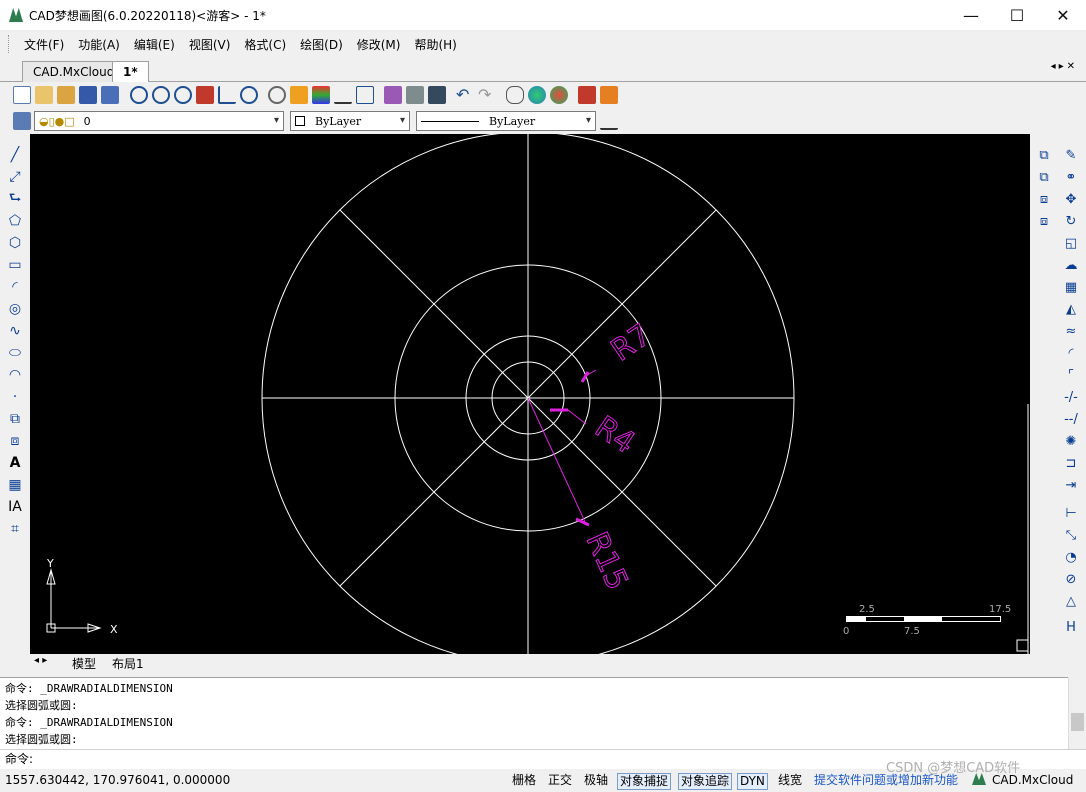 This screenshot has height=792, width=1086. Describe the element at coordinates (1071, 419) in the screenshot. I see `extend-icon: --/` at that location.